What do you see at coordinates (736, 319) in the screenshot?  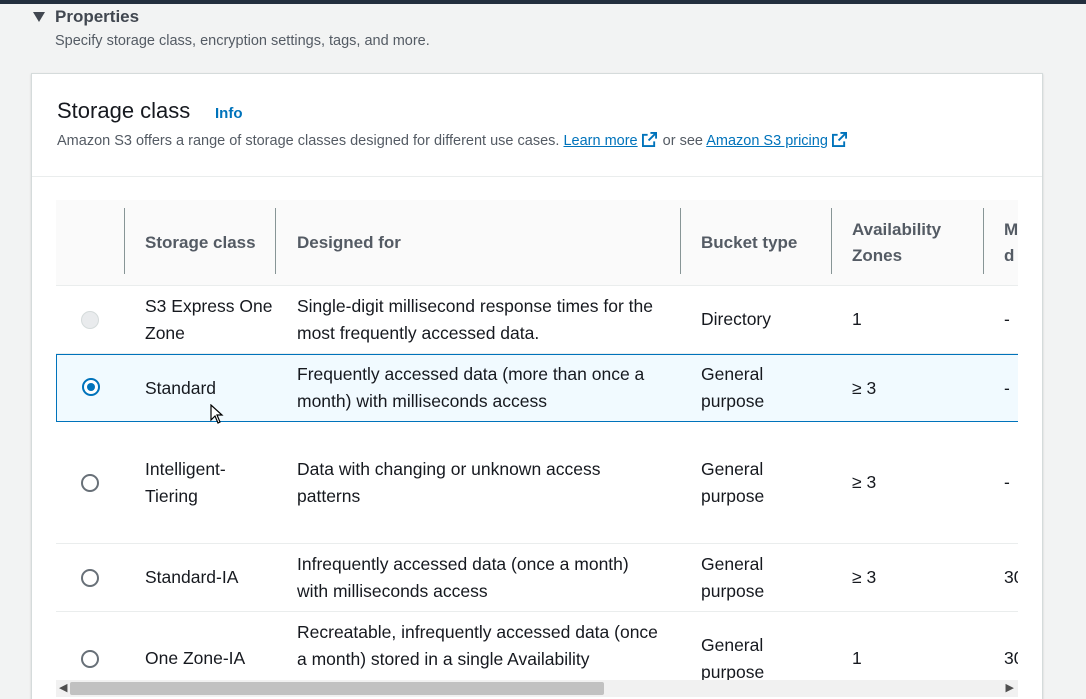 I see `cell-bucket-type: Directory` at bounding box center [736, 319].